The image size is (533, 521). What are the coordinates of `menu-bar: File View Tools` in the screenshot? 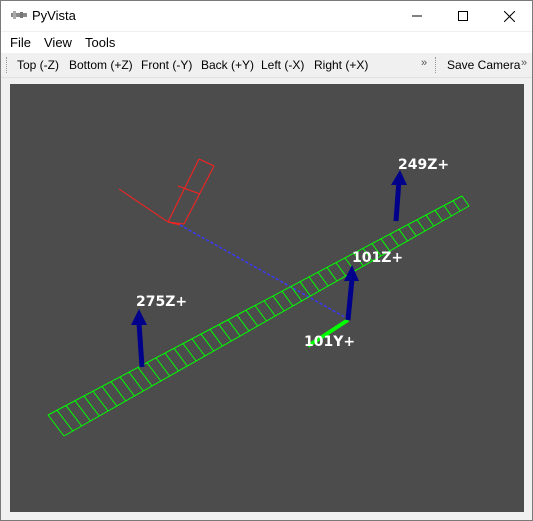 It's located at (266, 42).